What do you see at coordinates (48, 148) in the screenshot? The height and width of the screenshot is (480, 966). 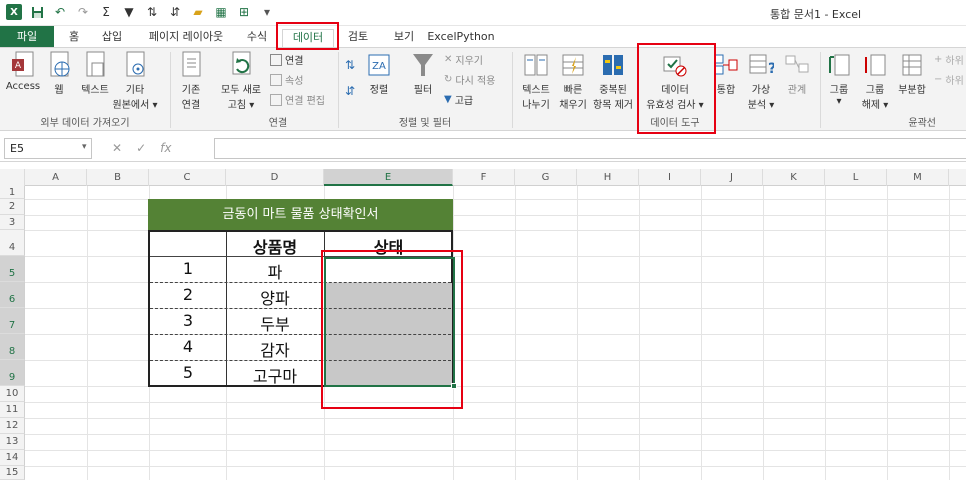 I see `name-box: E5` at bounding box center [48, 148].